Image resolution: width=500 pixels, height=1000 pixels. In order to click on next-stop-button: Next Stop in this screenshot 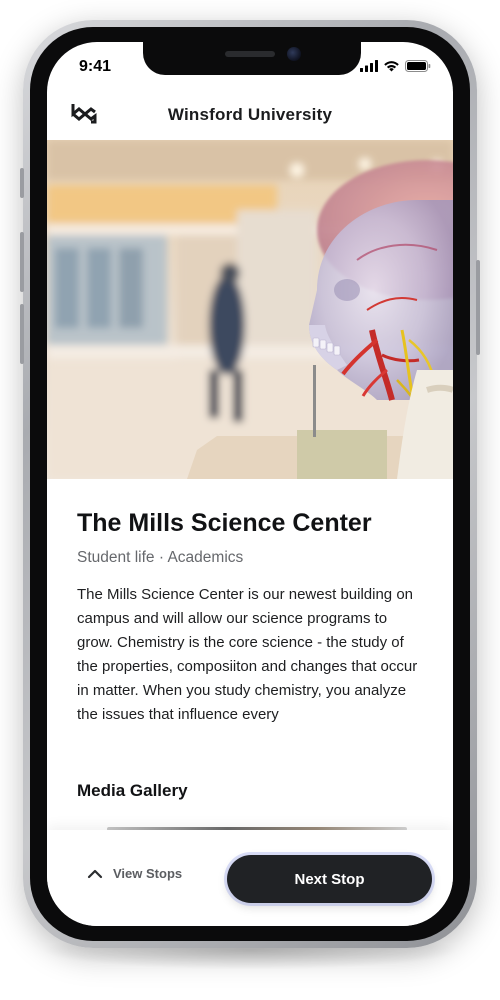, I will do `click(329, 879)`.